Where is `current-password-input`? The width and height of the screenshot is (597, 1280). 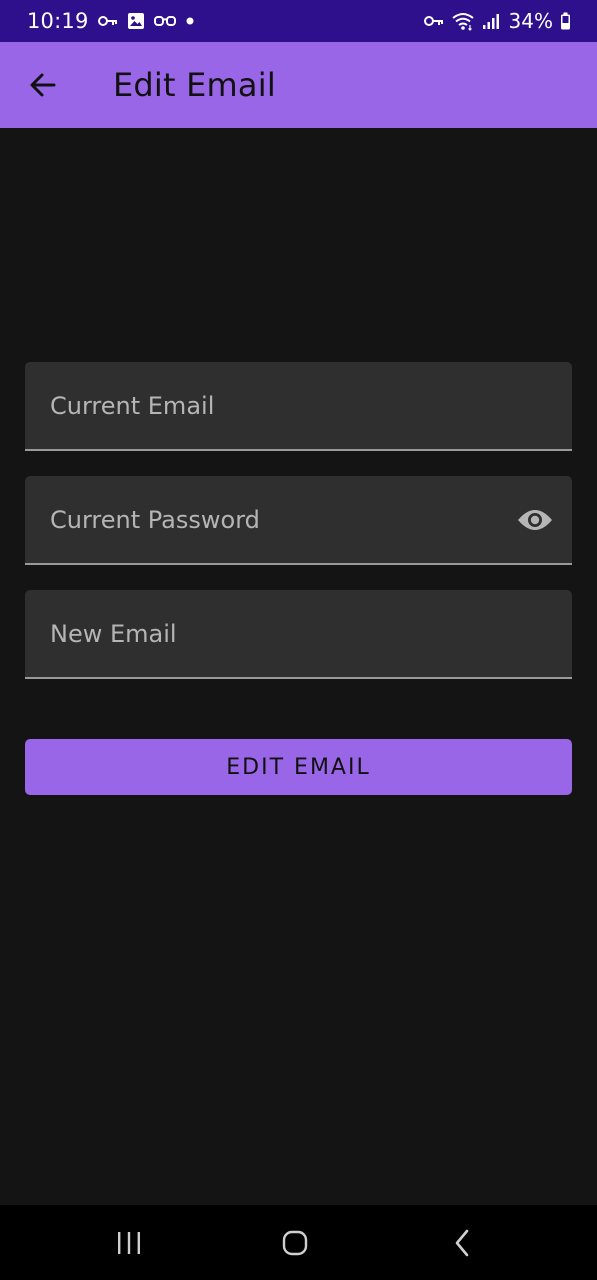
current-password-input is located at coordinates (298, 519).